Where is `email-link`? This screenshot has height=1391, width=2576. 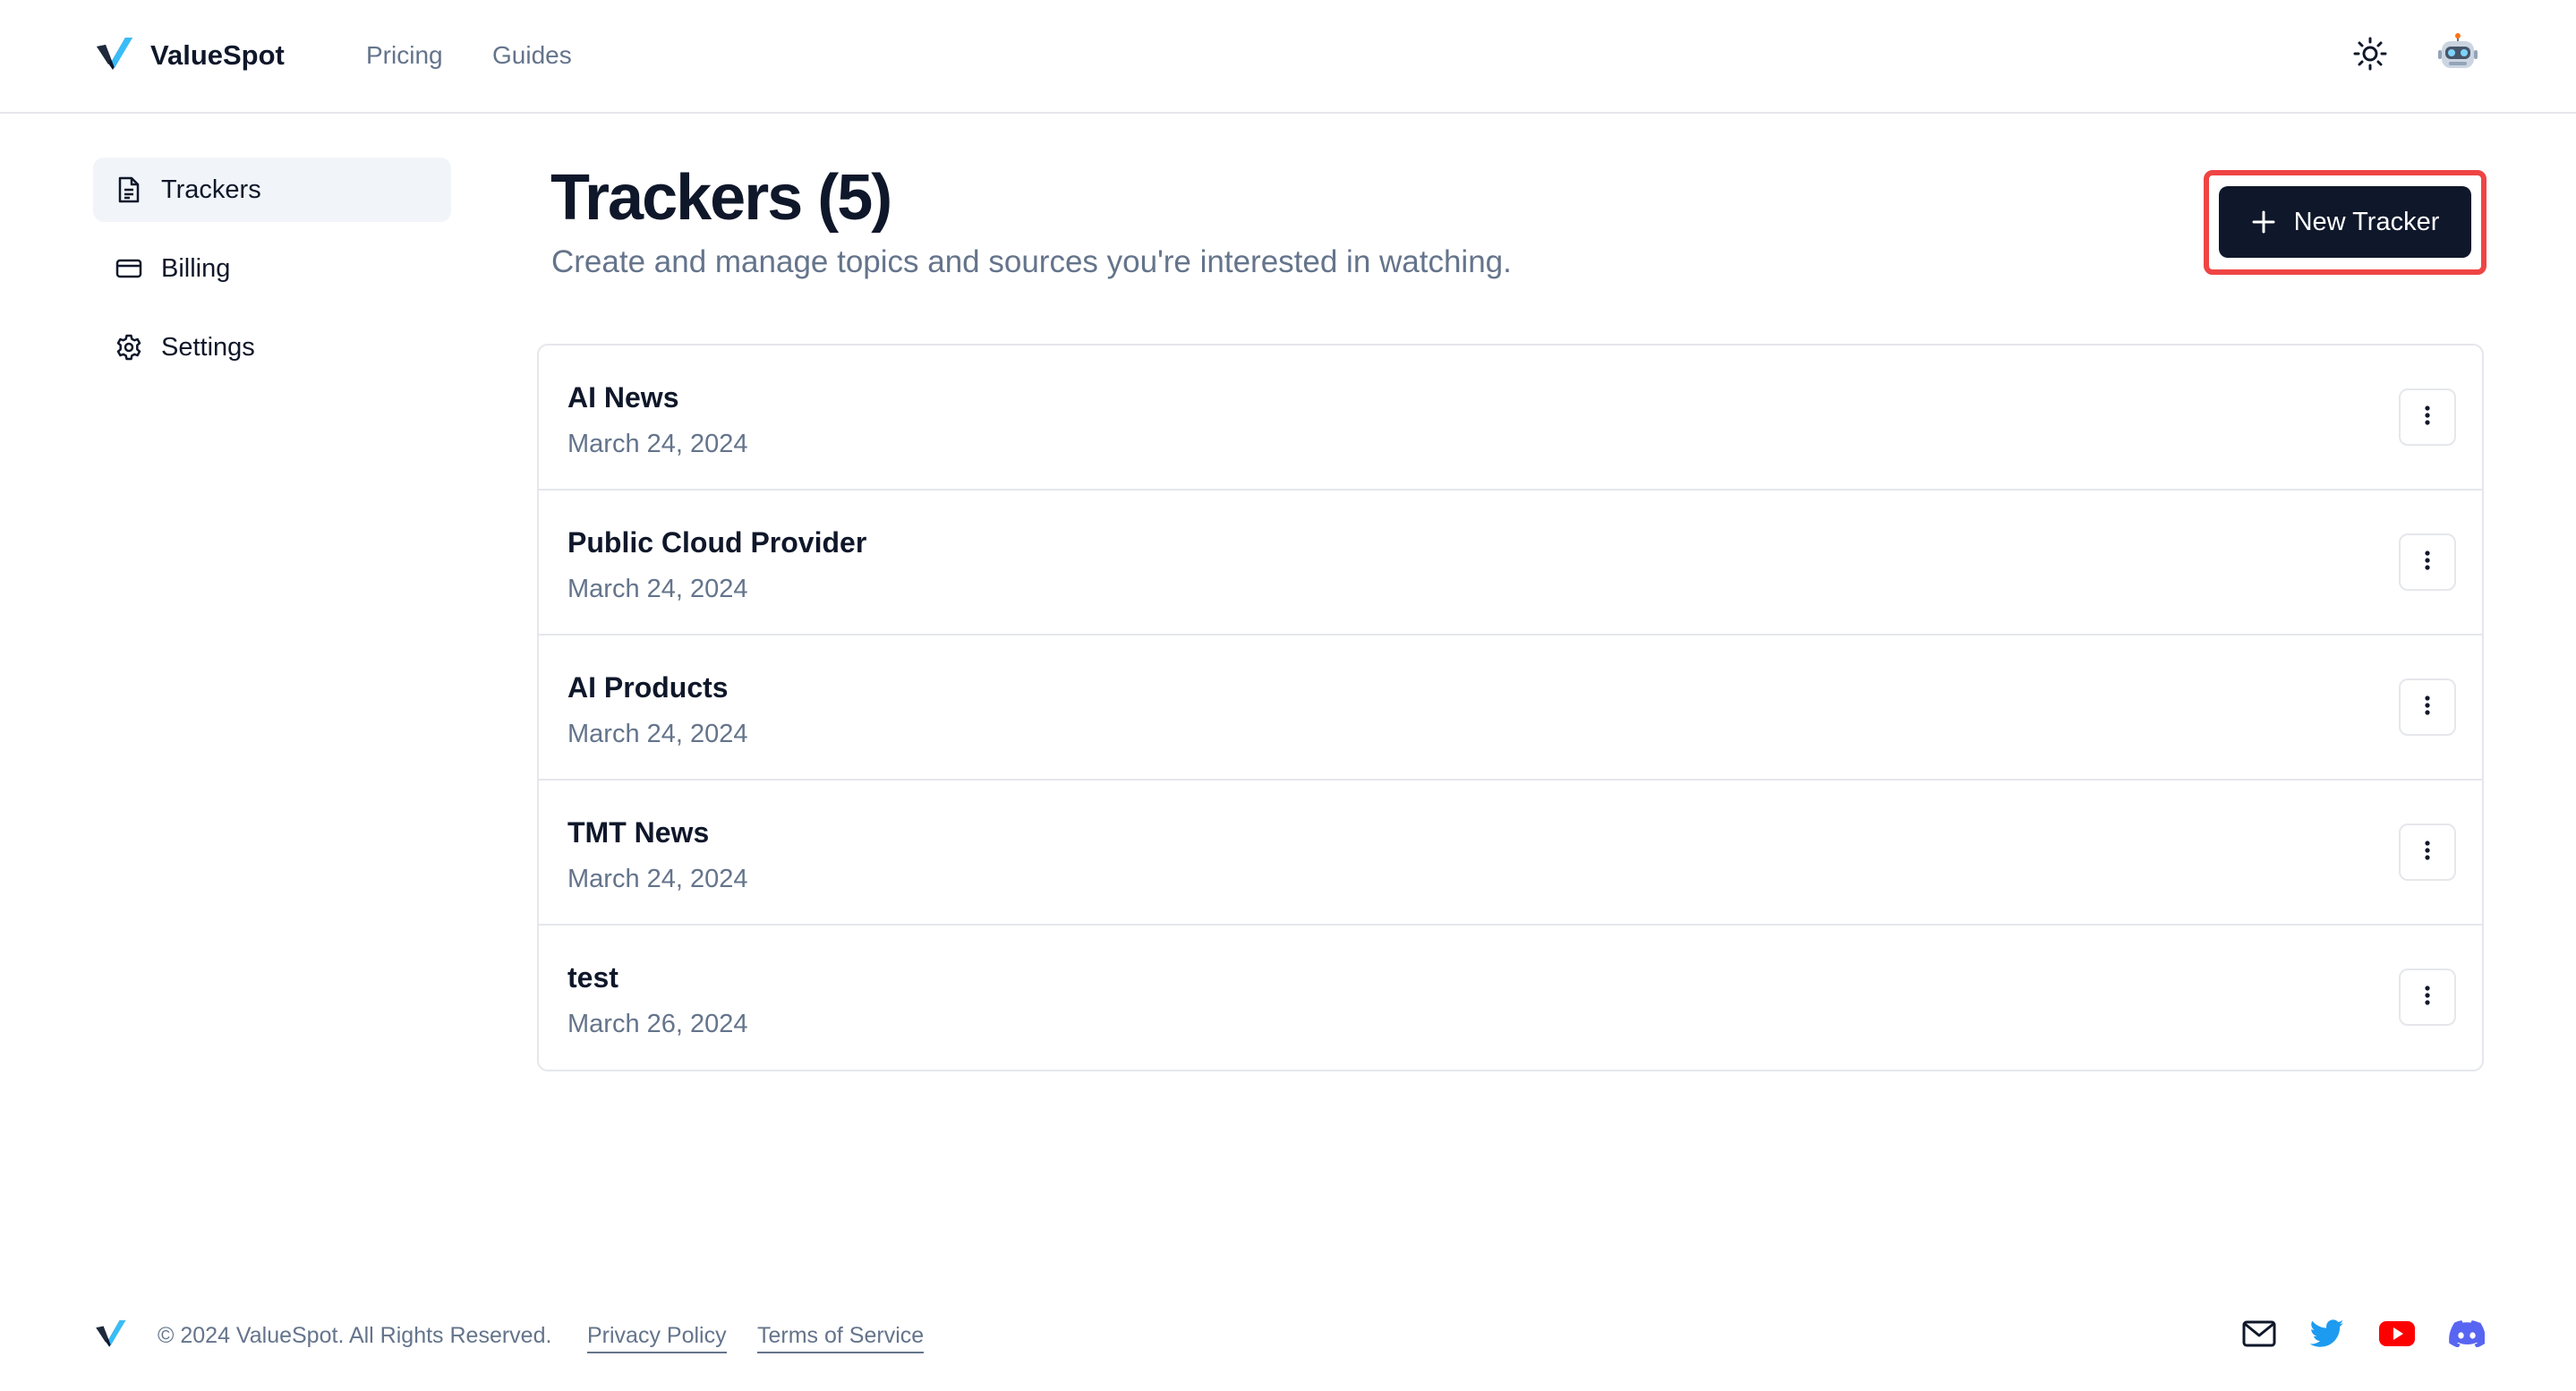
email-link is located at coordinates (2259, 1336).